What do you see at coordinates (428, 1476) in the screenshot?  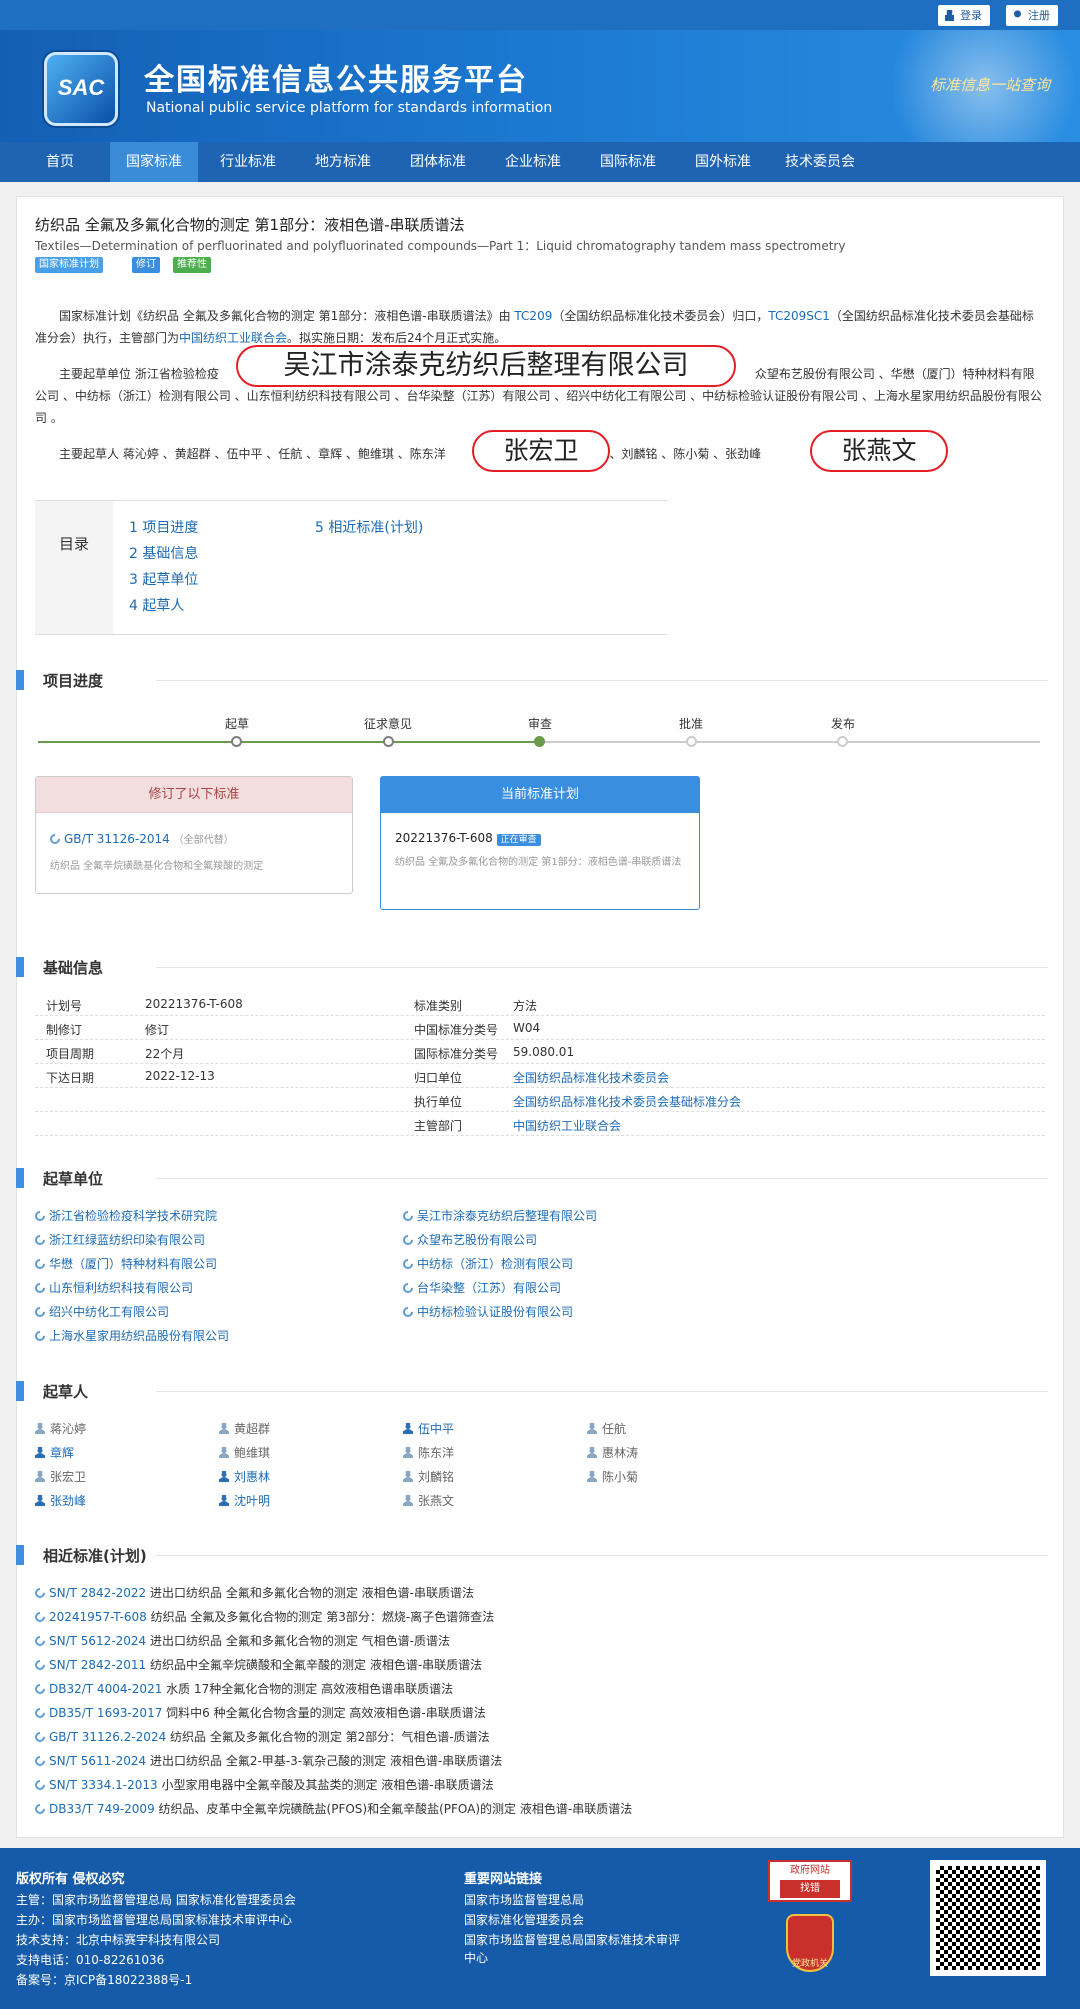 I see `drafter-item: 刘麟铭` at bounding box center [428, 1476].